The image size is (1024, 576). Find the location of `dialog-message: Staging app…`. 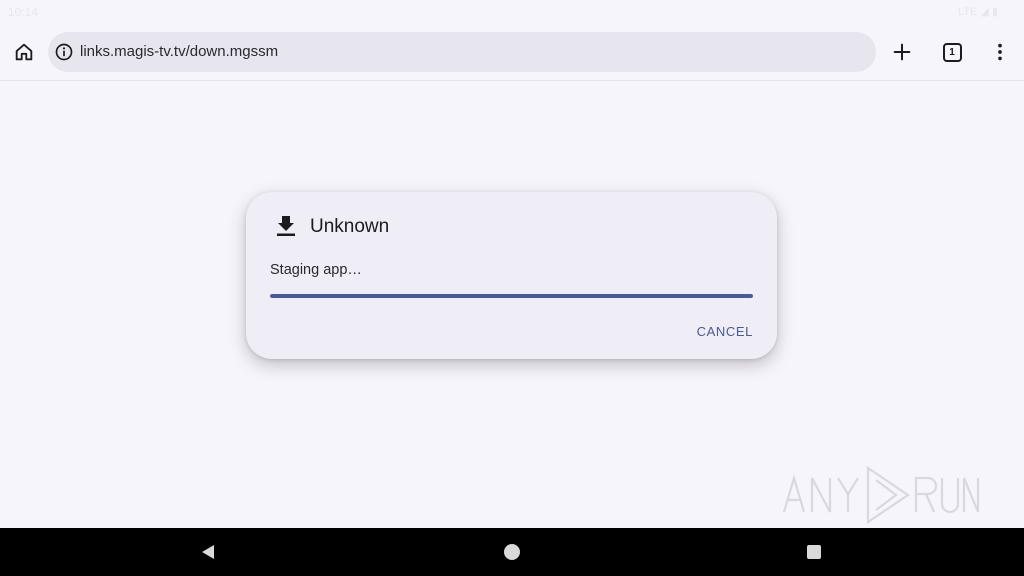

dialog-message: Staging app… is located at coordinates (316, 270).